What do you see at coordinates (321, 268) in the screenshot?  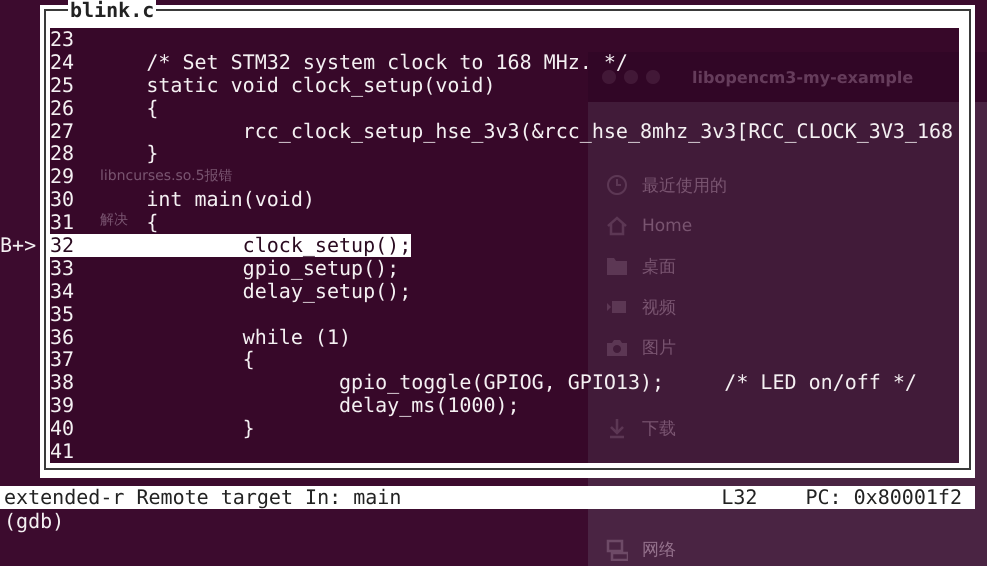 I see `code-text: gpio_setup();` at bounding box center [321, 268].